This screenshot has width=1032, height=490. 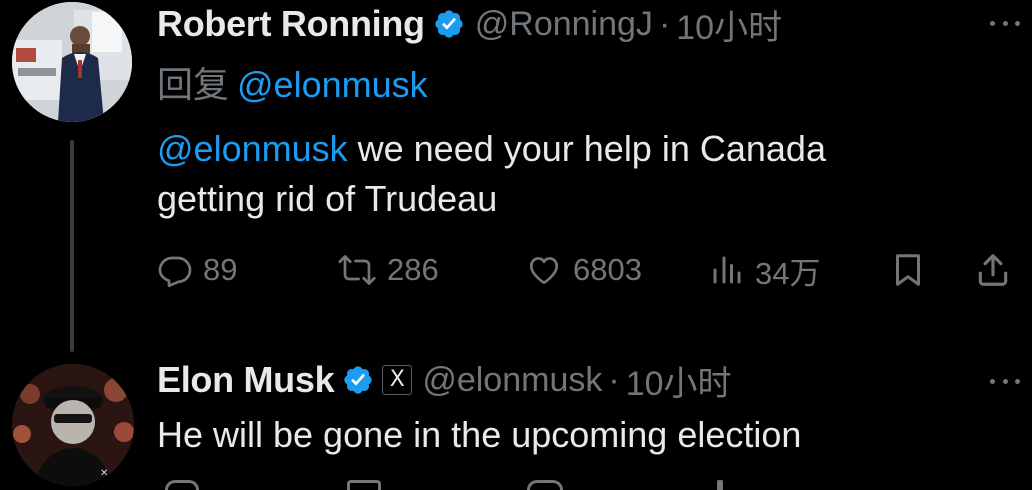 I want to click on share-icon, so click(x=993, y=270).